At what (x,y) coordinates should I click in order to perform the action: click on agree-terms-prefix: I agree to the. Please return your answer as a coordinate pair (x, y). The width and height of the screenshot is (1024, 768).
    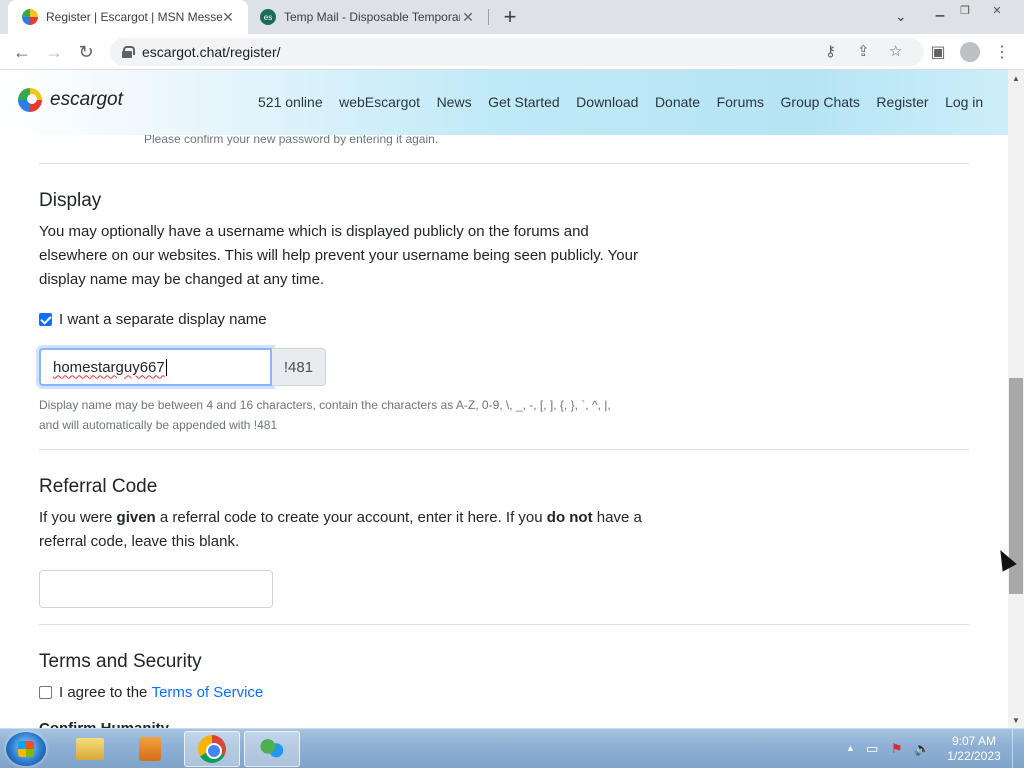
    Looking at the image, I should click on (105, 692).